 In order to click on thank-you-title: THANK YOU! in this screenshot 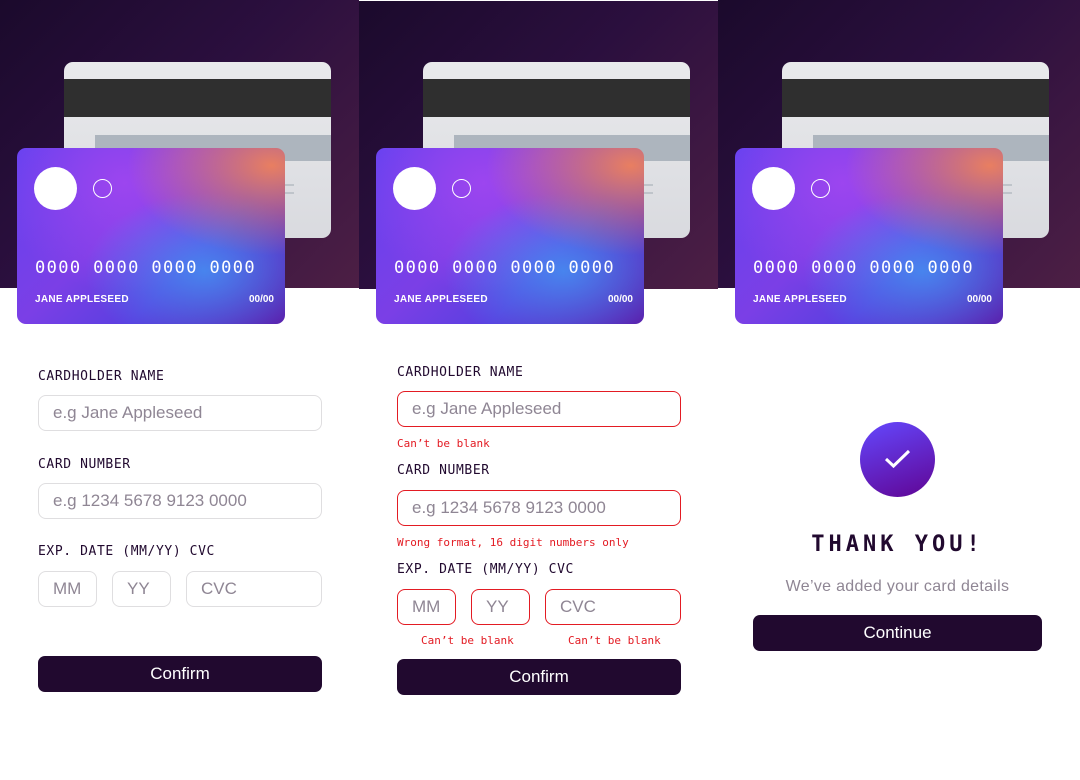, I will do `click(897, 544)`.